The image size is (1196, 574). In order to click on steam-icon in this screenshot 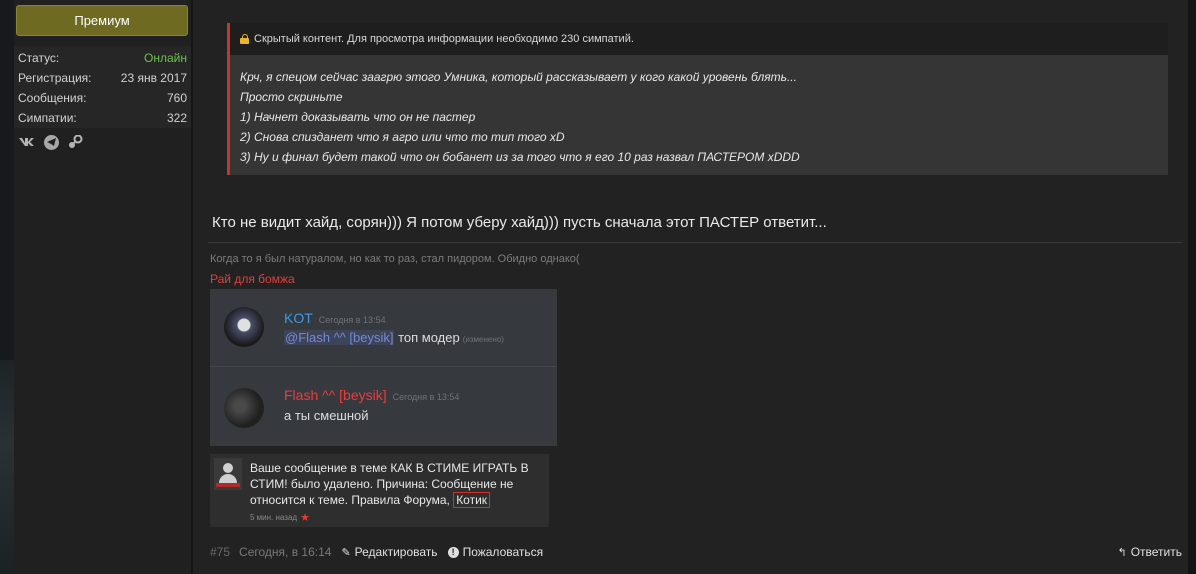, I will do `click(75, 142)`.